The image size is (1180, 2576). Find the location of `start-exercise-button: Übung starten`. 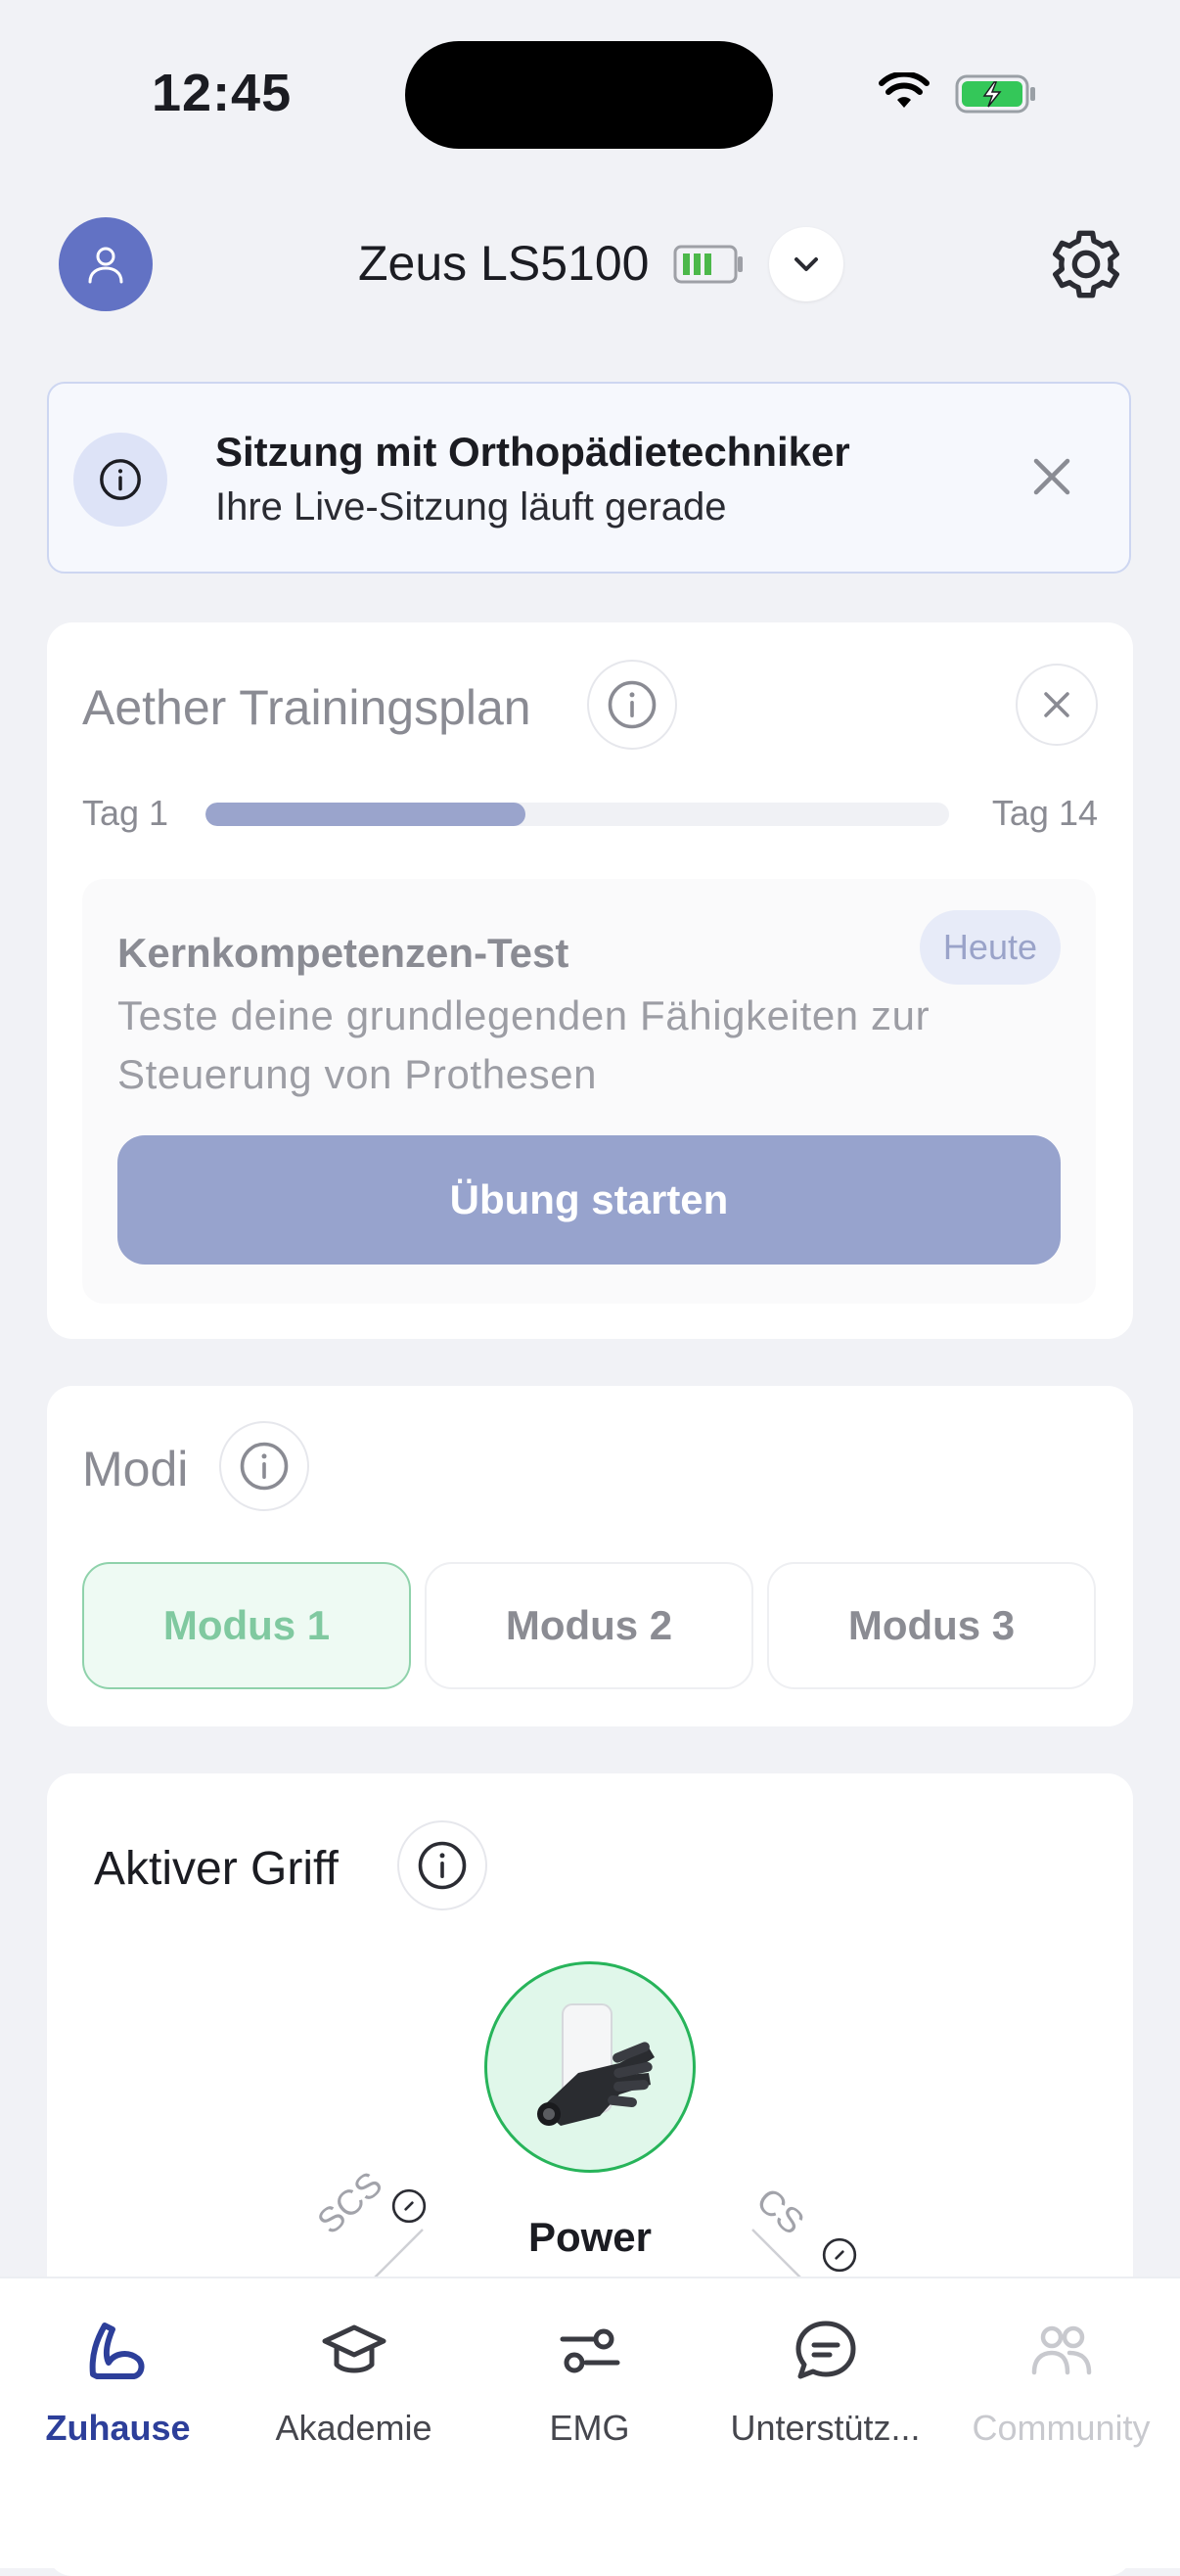

start-exercise-button: Übung starten is located at coordinates (589, 1200).